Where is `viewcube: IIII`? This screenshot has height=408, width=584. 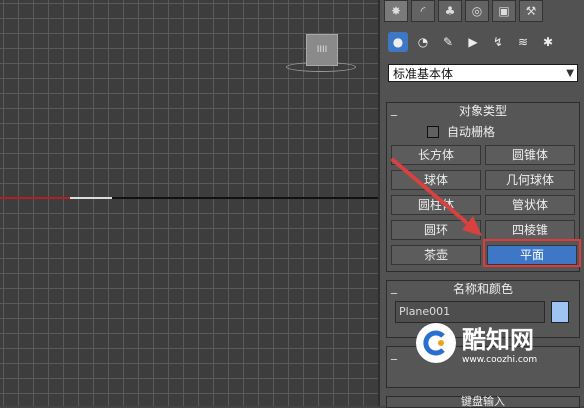 viewcube: IIII is located at coordinates (322, 50).